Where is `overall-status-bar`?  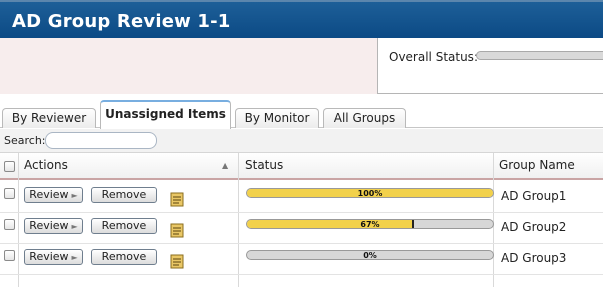
overall-status-bar is located at coordinates (539, 55).